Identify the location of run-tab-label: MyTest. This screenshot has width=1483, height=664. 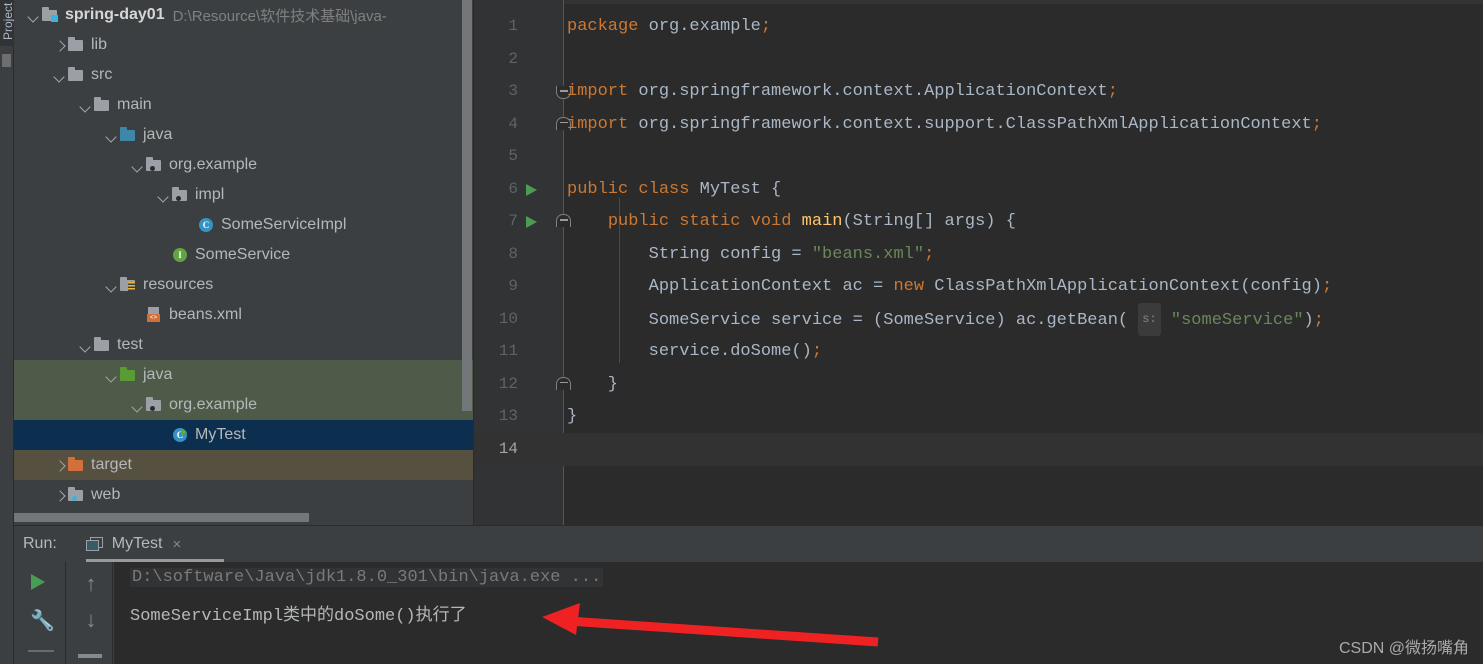
(137, 543).